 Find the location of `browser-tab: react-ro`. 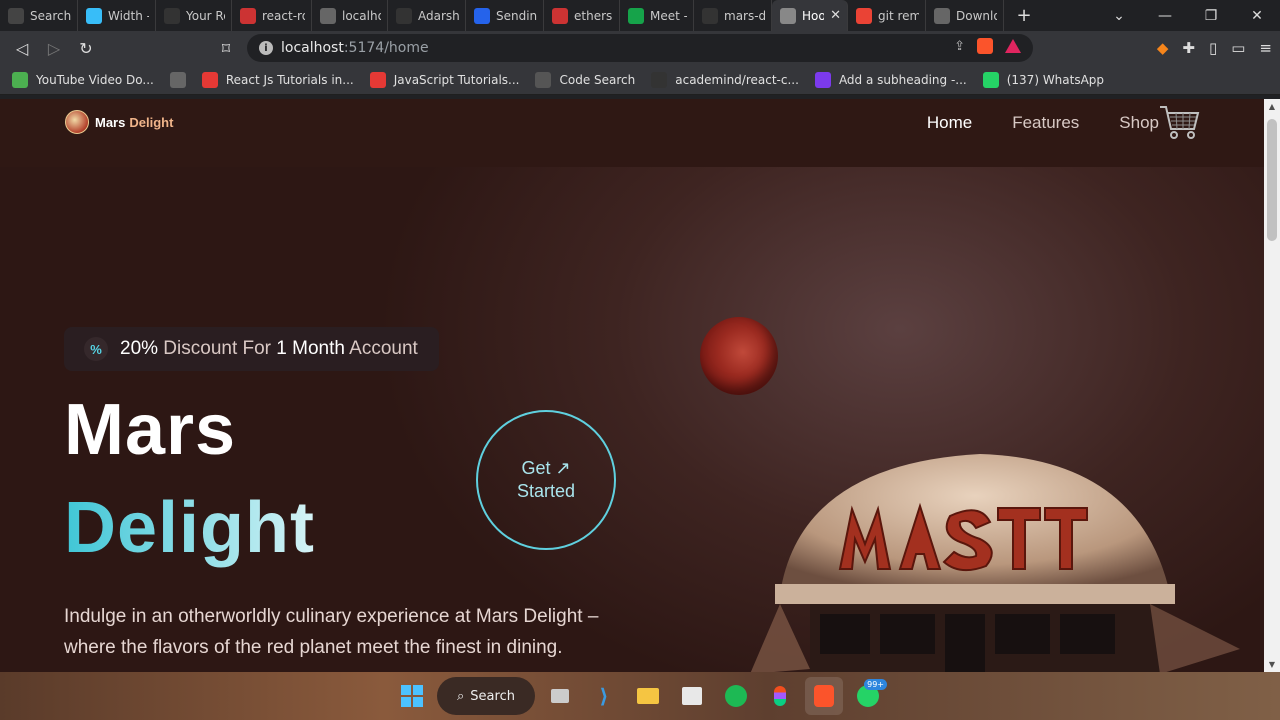

browser-tab: react-ro is located at coordinates (272, 15).